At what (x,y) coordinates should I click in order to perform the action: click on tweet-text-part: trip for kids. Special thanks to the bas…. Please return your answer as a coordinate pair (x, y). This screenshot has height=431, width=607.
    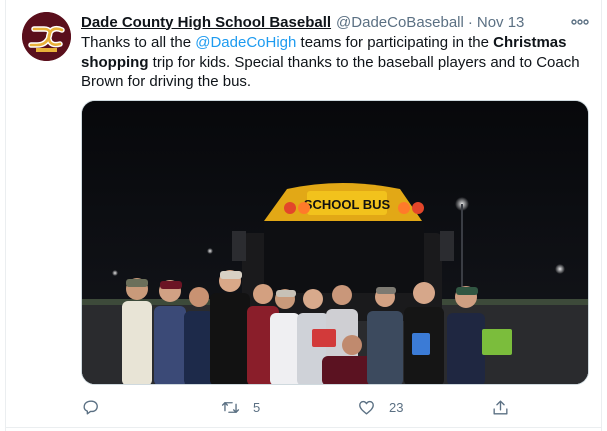
    Looking at the image, I should click on (330, 72).